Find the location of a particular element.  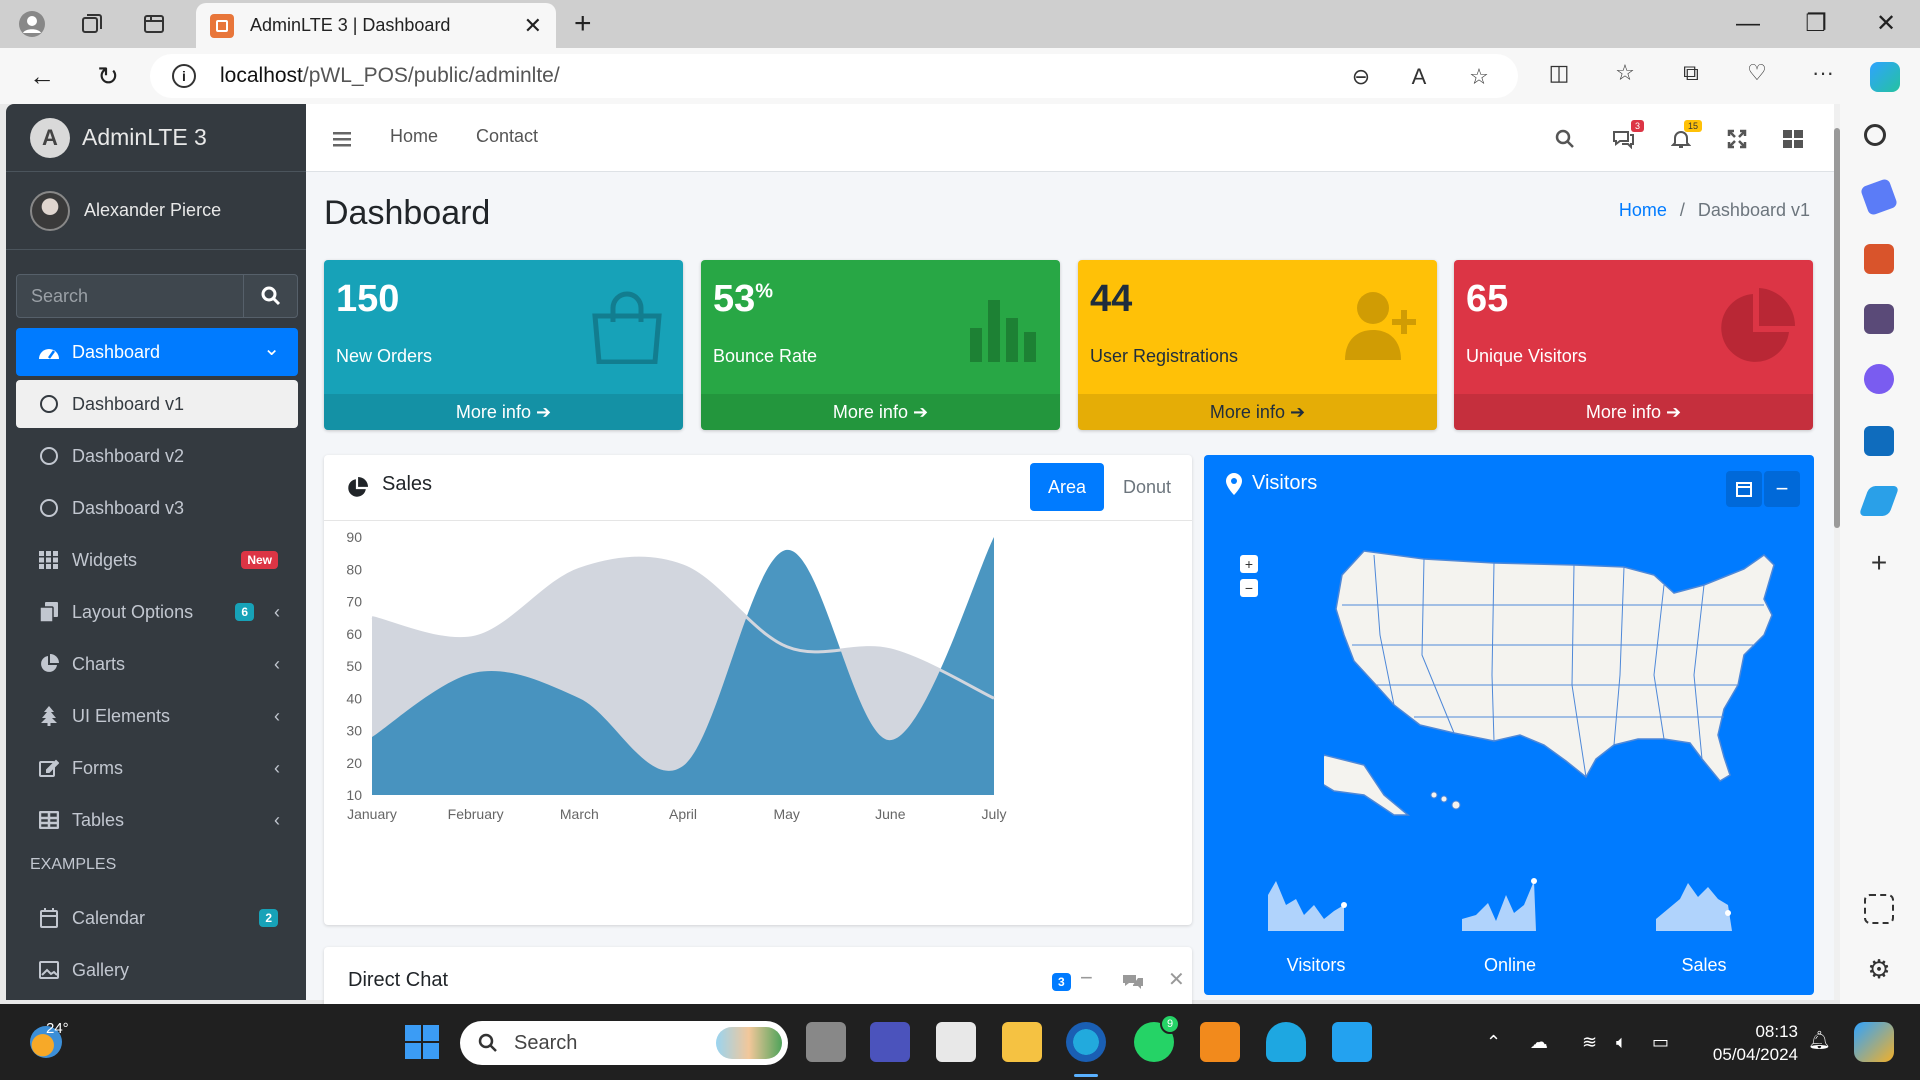

sidebar-search-input: Search is located at coordinates (130, 296).